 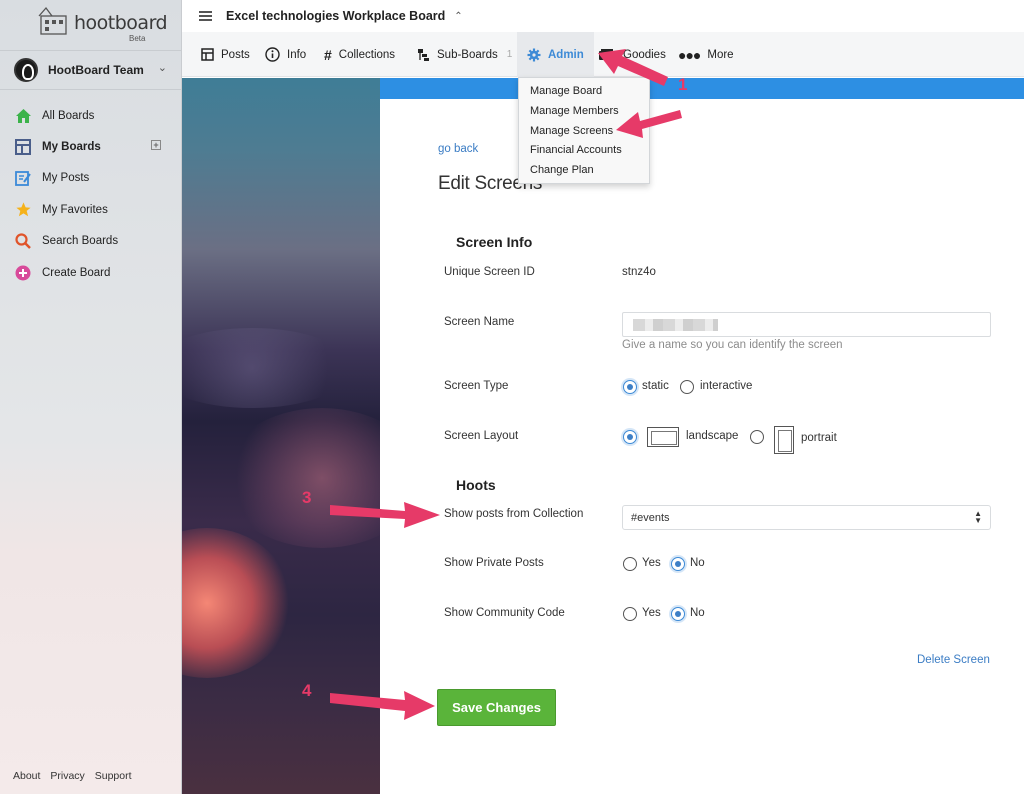 What do you see at coordinates (367, 54) in the screenshot?
I see `tab-label: Collections` at bounding box center [367, 54].